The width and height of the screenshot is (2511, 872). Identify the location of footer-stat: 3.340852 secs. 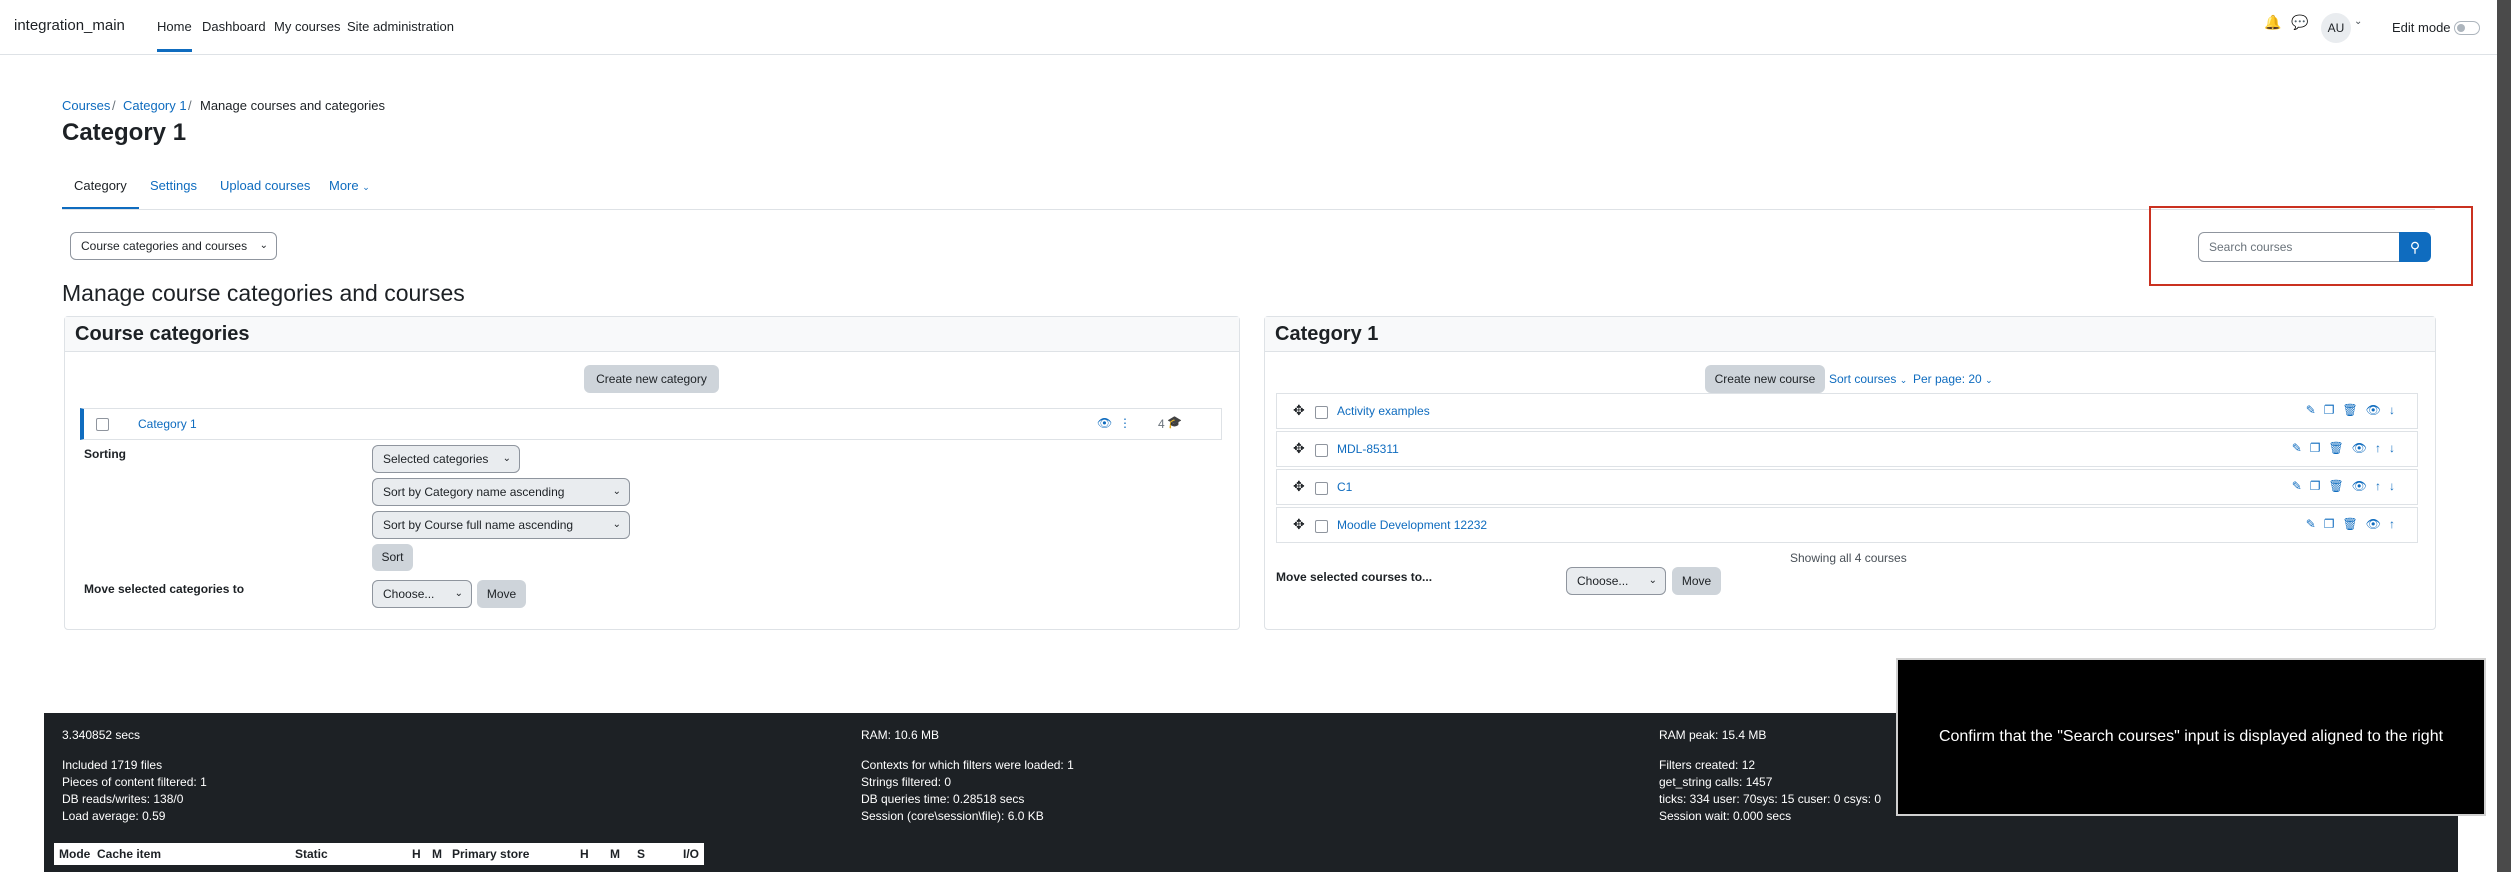
(101, 735).